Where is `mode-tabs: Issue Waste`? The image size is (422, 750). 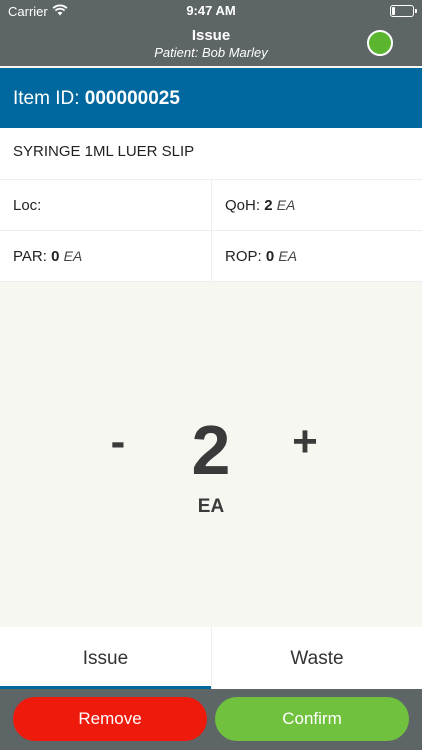
mode-tabs: Issue Waste is located at coordinates (211, 658).